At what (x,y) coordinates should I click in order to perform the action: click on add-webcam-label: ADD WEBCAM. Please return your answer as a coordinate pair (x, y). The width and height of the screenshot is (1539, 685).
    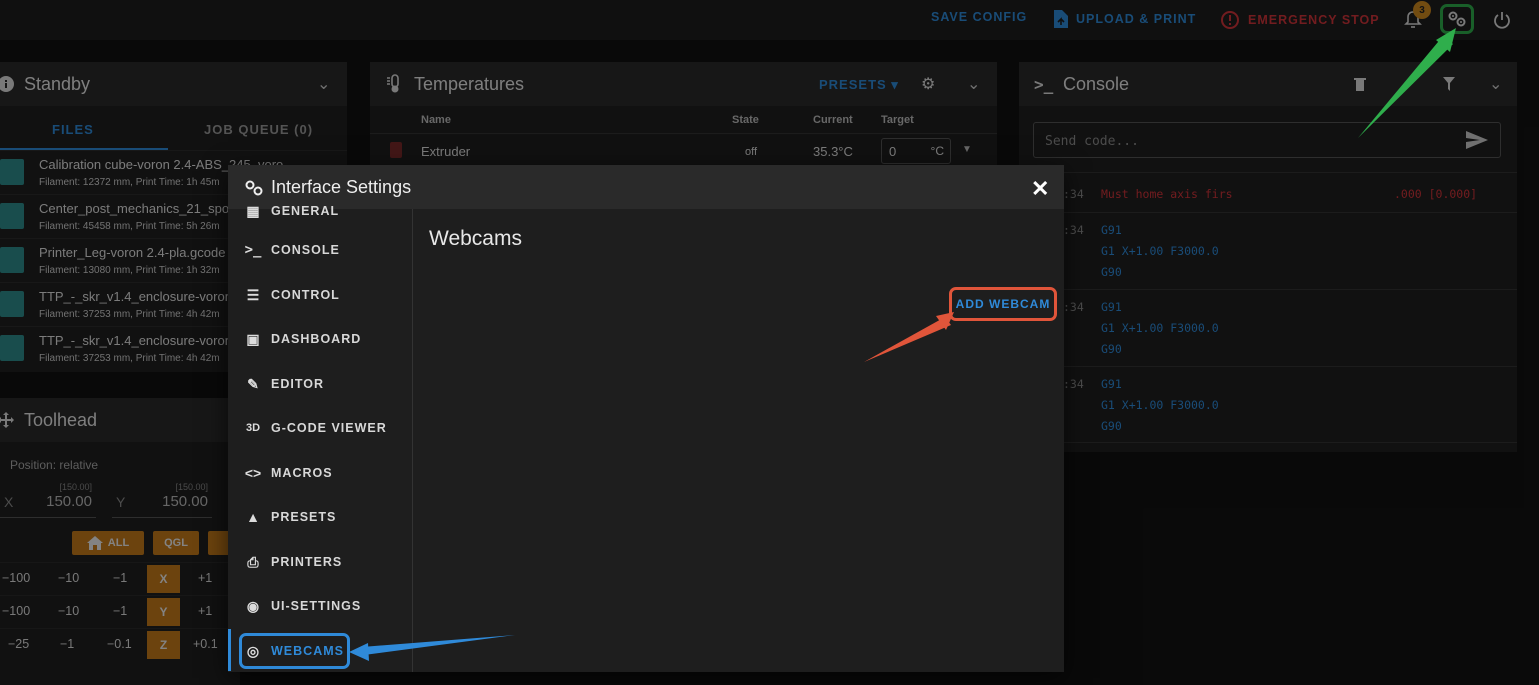
    Looking at the image, I should click on (1003, 304).